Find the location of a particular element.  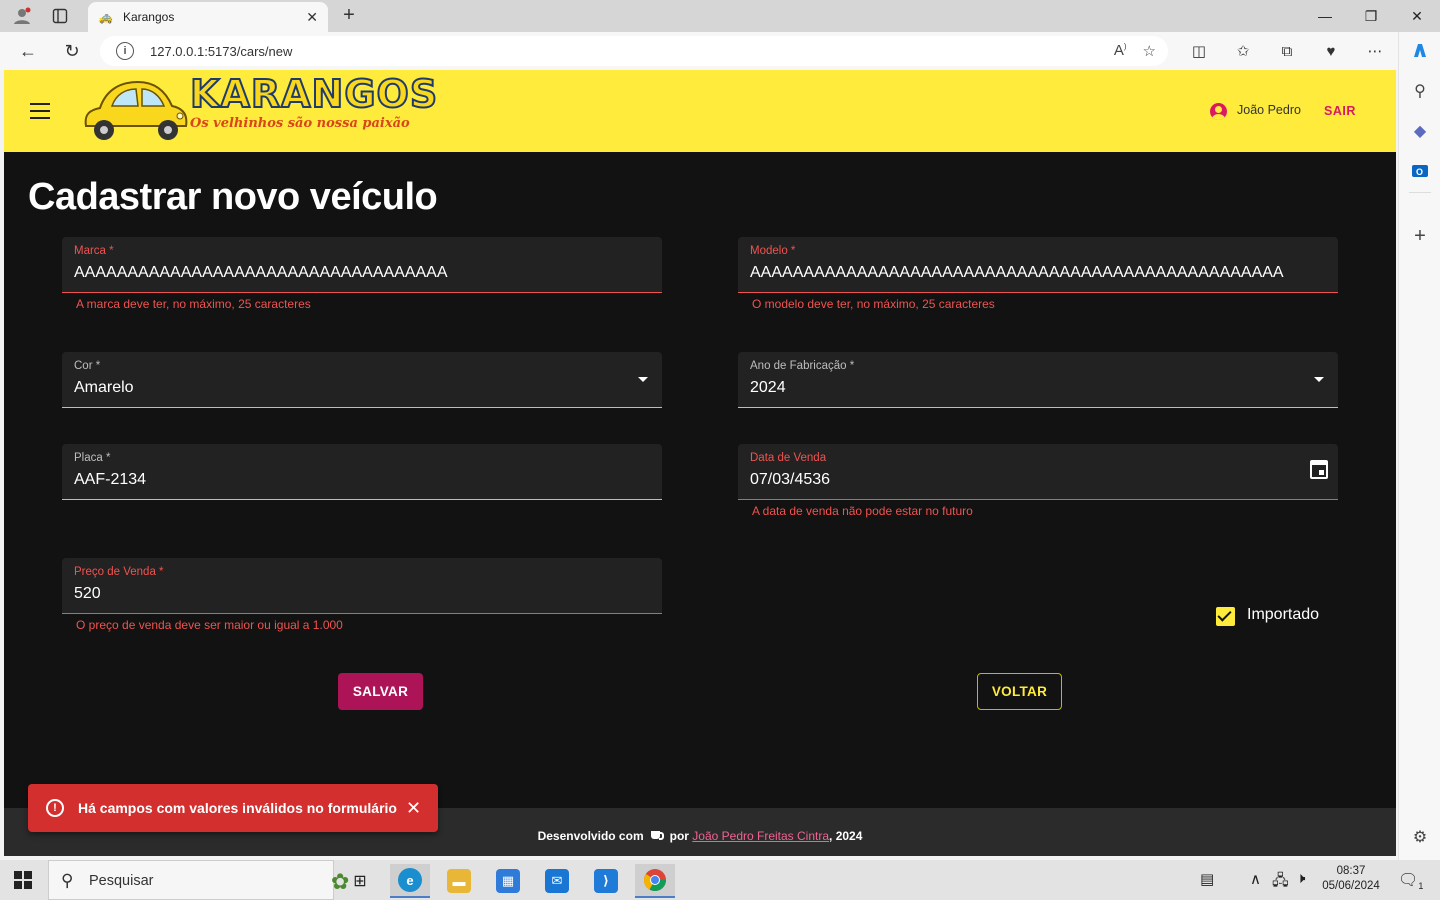

favorites-icon: ✩ is located at coordinates (1243, 51).